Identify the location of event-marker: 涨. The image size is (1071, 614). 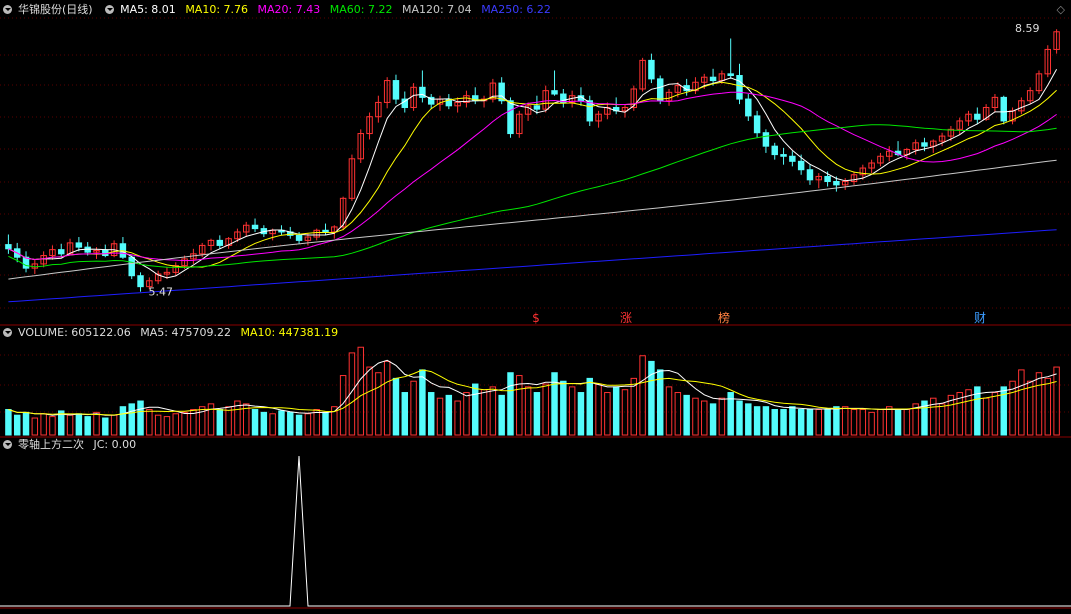
(626, 317).